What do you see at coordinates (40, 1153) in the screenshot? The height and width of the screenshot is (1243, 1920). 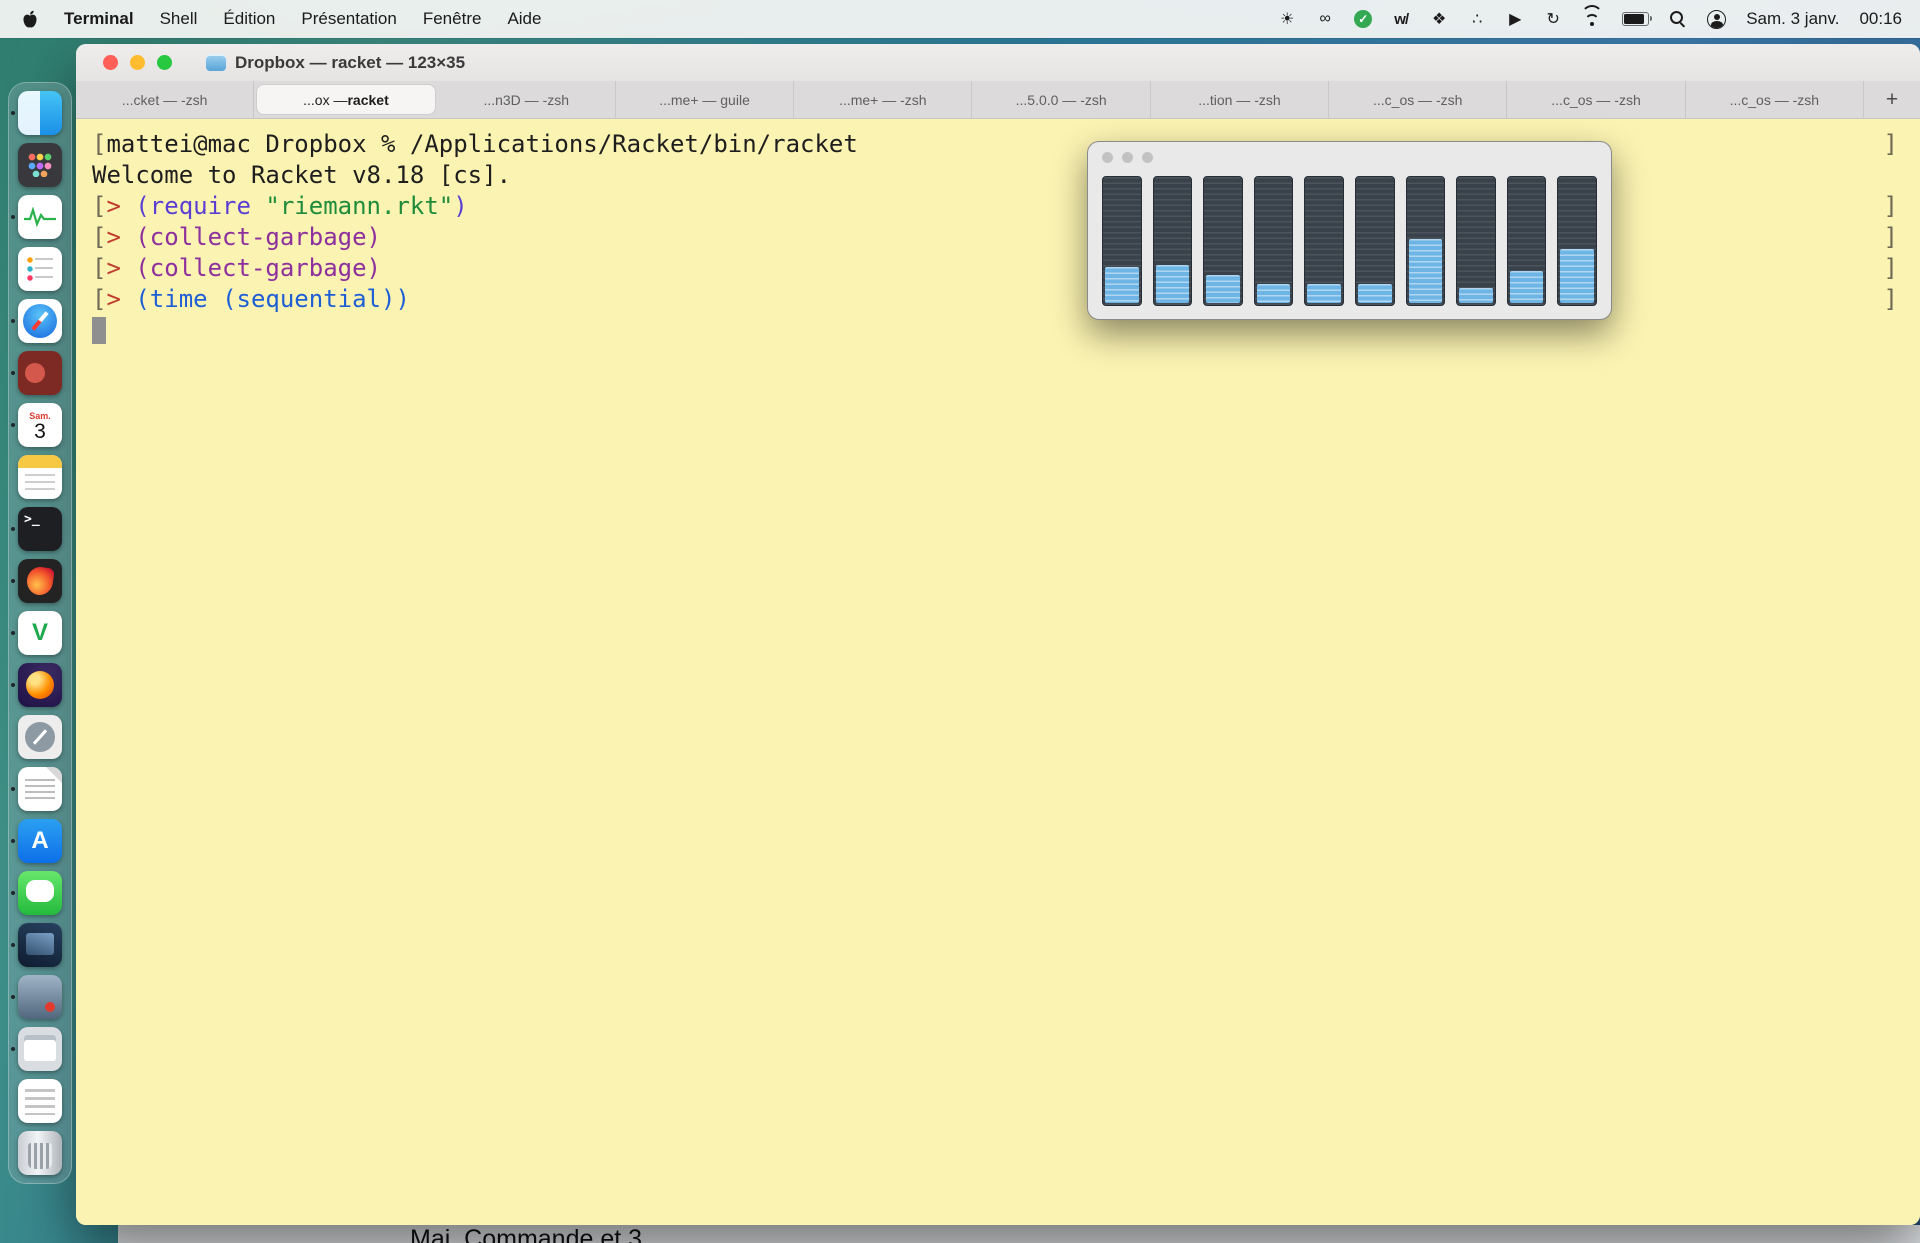 I see `dock-item-trash` at bounding box center [40, 1153].